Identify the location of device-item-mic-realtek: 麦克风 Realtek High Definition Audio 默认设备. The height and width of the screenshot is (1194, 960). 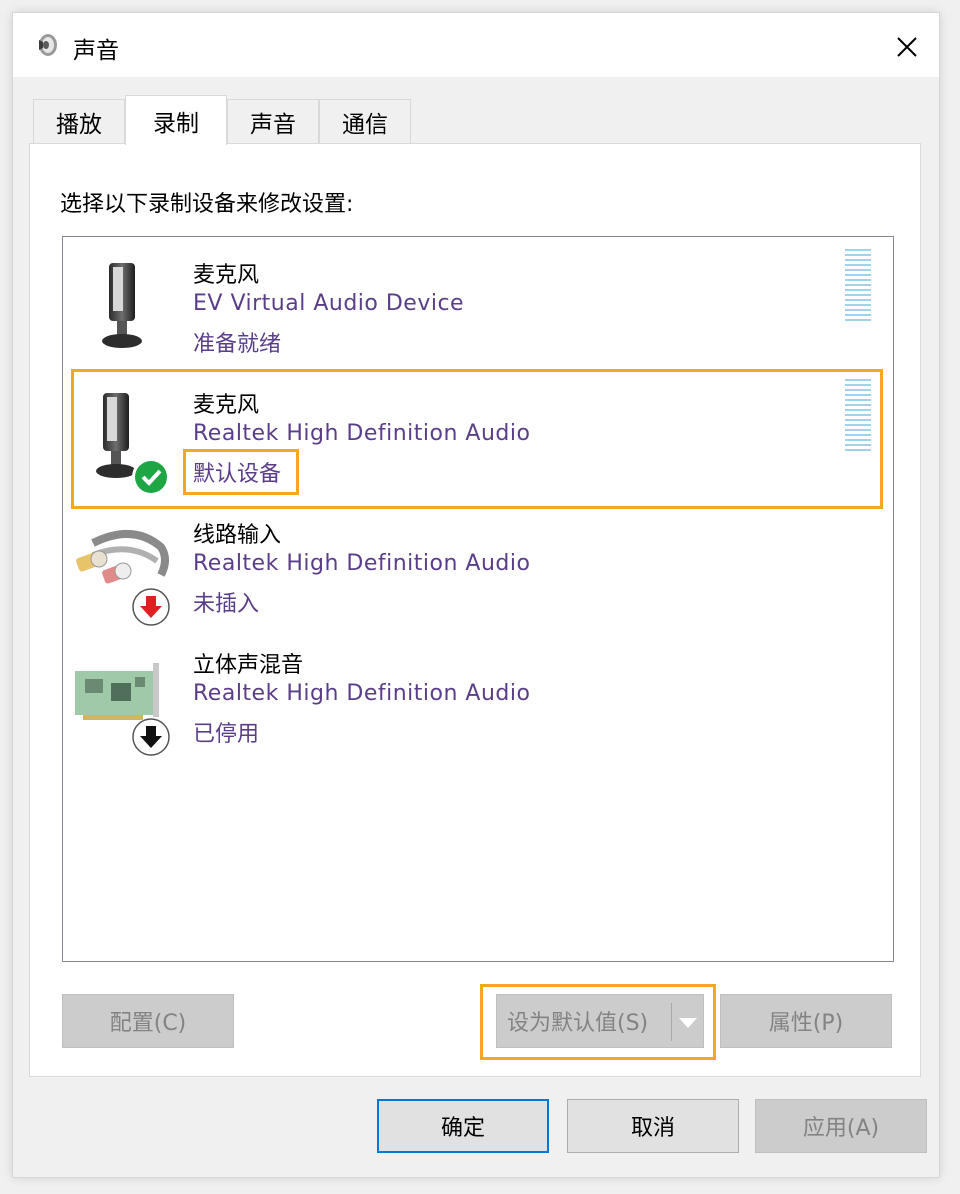
(479, 436).